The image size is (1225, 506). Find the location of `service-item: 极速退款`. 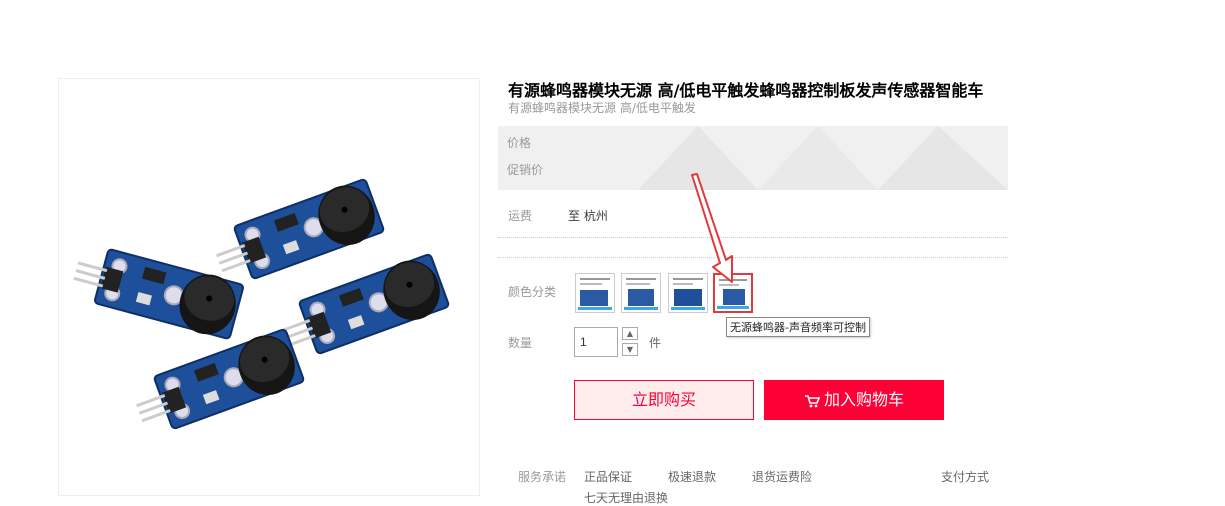

service-item: 极速退款 is located at coordinates (692, 476).